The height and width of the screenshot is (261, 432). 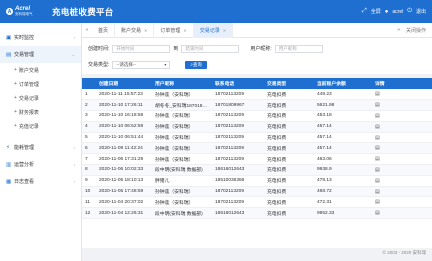 I want to click on sidebar-subitem-order-manage: + 订单管理, so click(x=40, y=84).